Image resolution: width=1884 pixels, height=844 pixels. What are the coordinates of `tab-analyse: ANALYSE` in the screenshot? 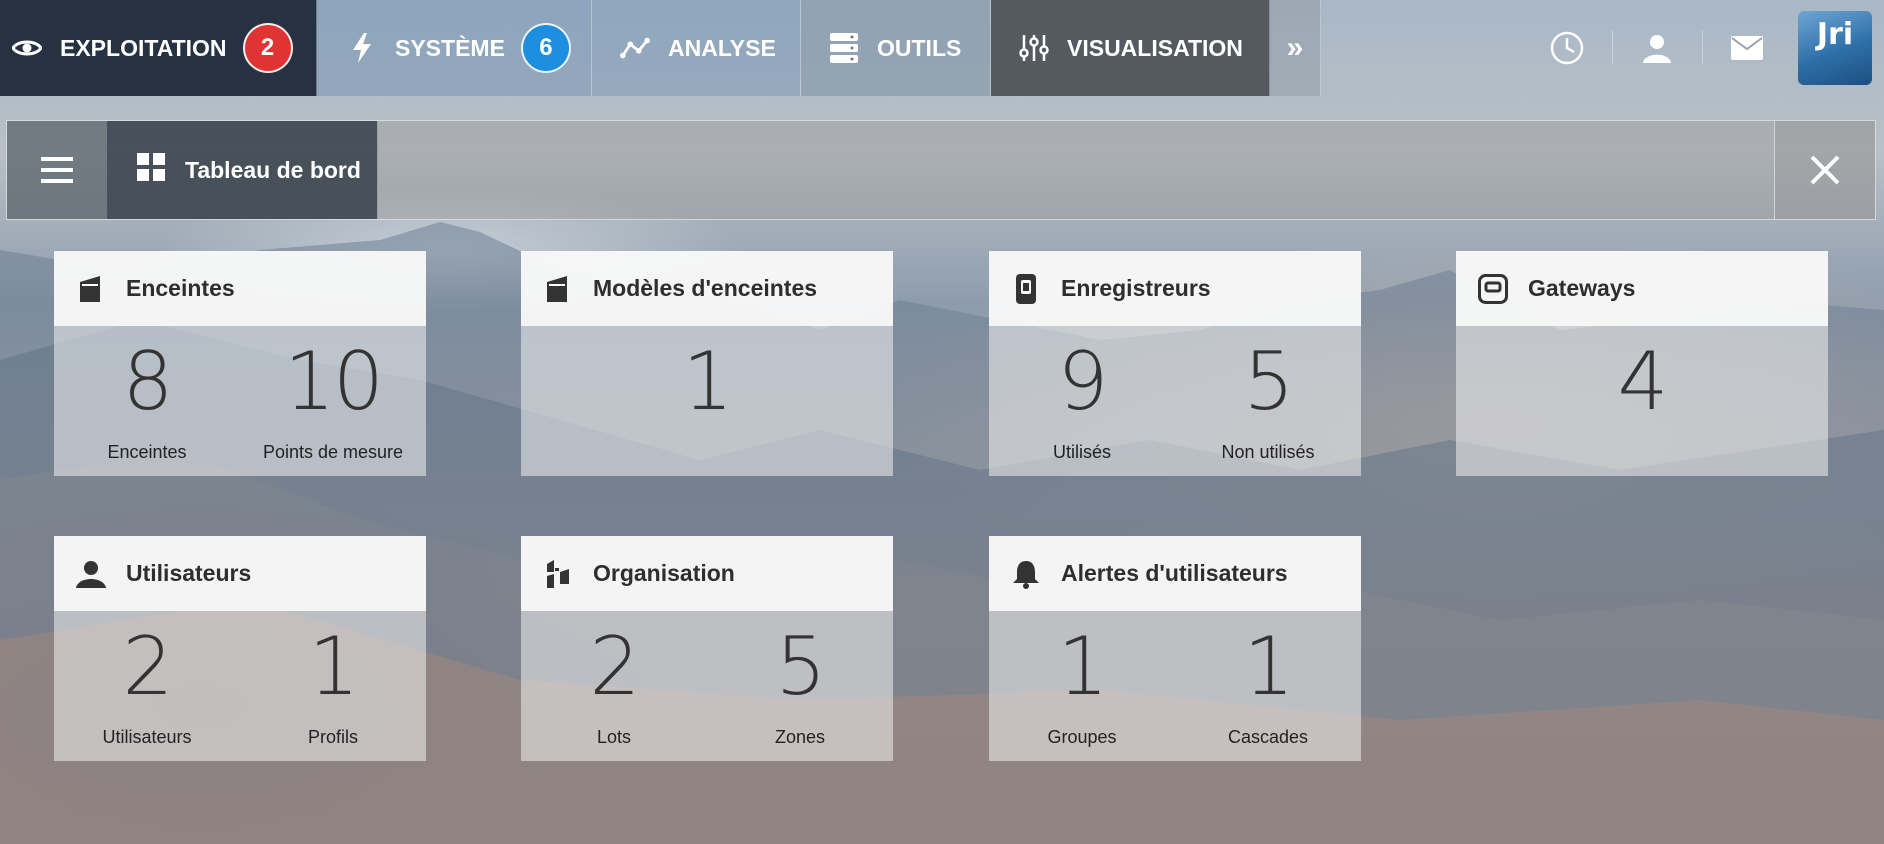 It's located at (696, 48).